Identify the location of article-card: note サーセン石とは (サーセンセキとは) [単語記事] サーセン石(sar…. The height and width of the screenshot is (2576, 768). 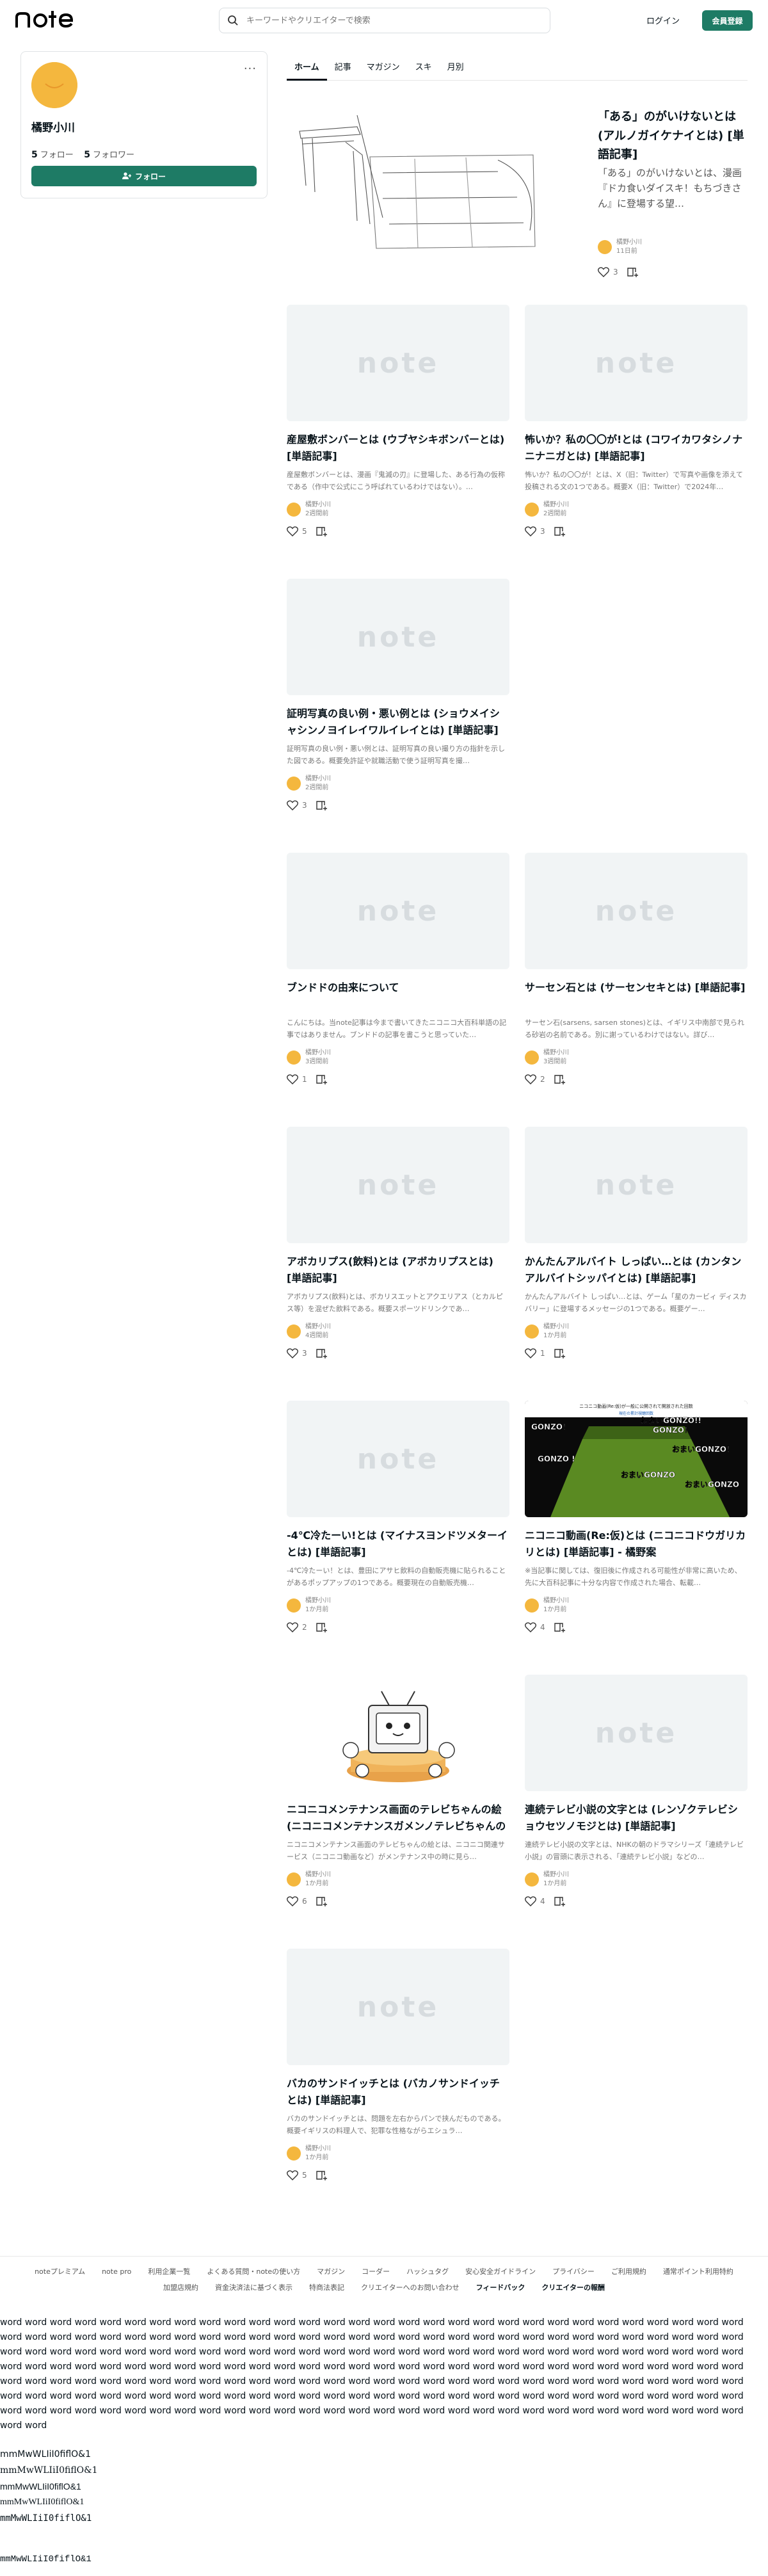
(636, 987).